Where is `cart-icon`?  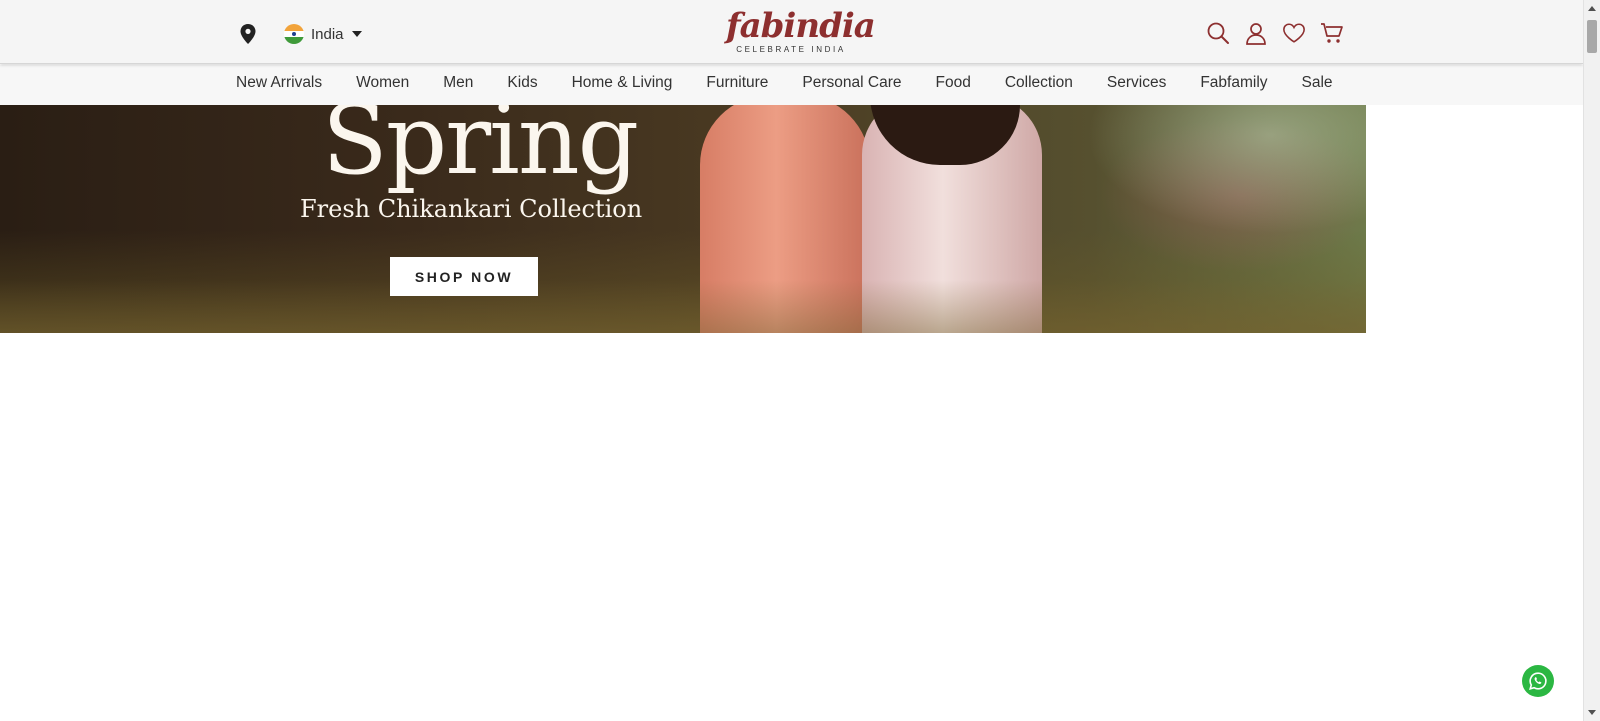
cart-icon is located at coordinates (1332, 33).